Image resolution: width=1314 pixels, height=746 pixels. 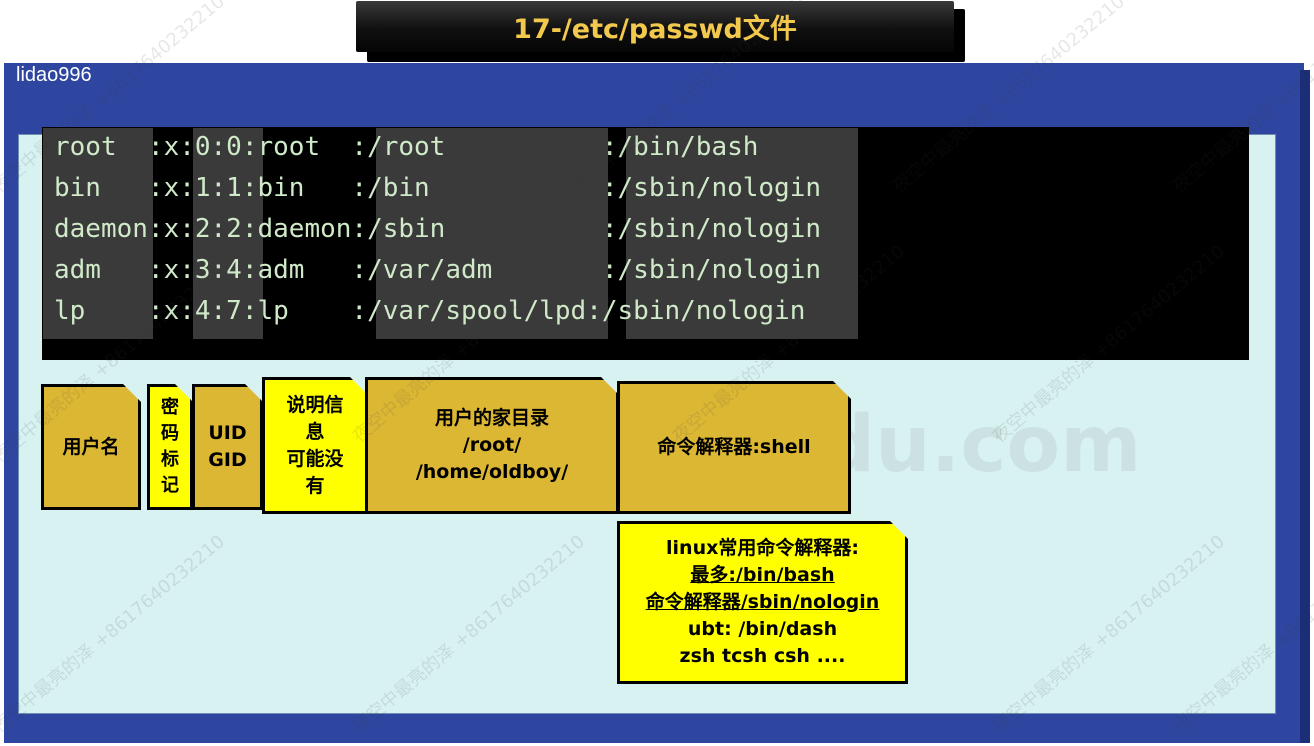 I want to click on note-username-label: 用户名, so click(x=91, y=446).